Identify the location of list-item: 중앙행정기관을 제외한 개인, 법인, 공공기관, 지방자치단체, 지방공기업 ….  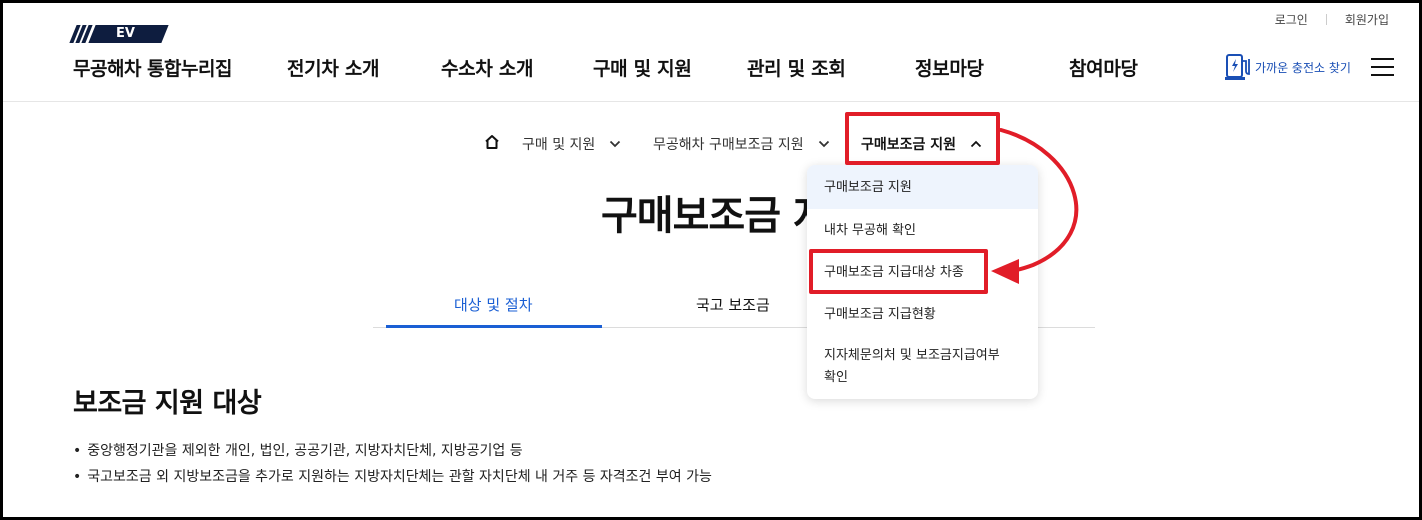
(392, 451).